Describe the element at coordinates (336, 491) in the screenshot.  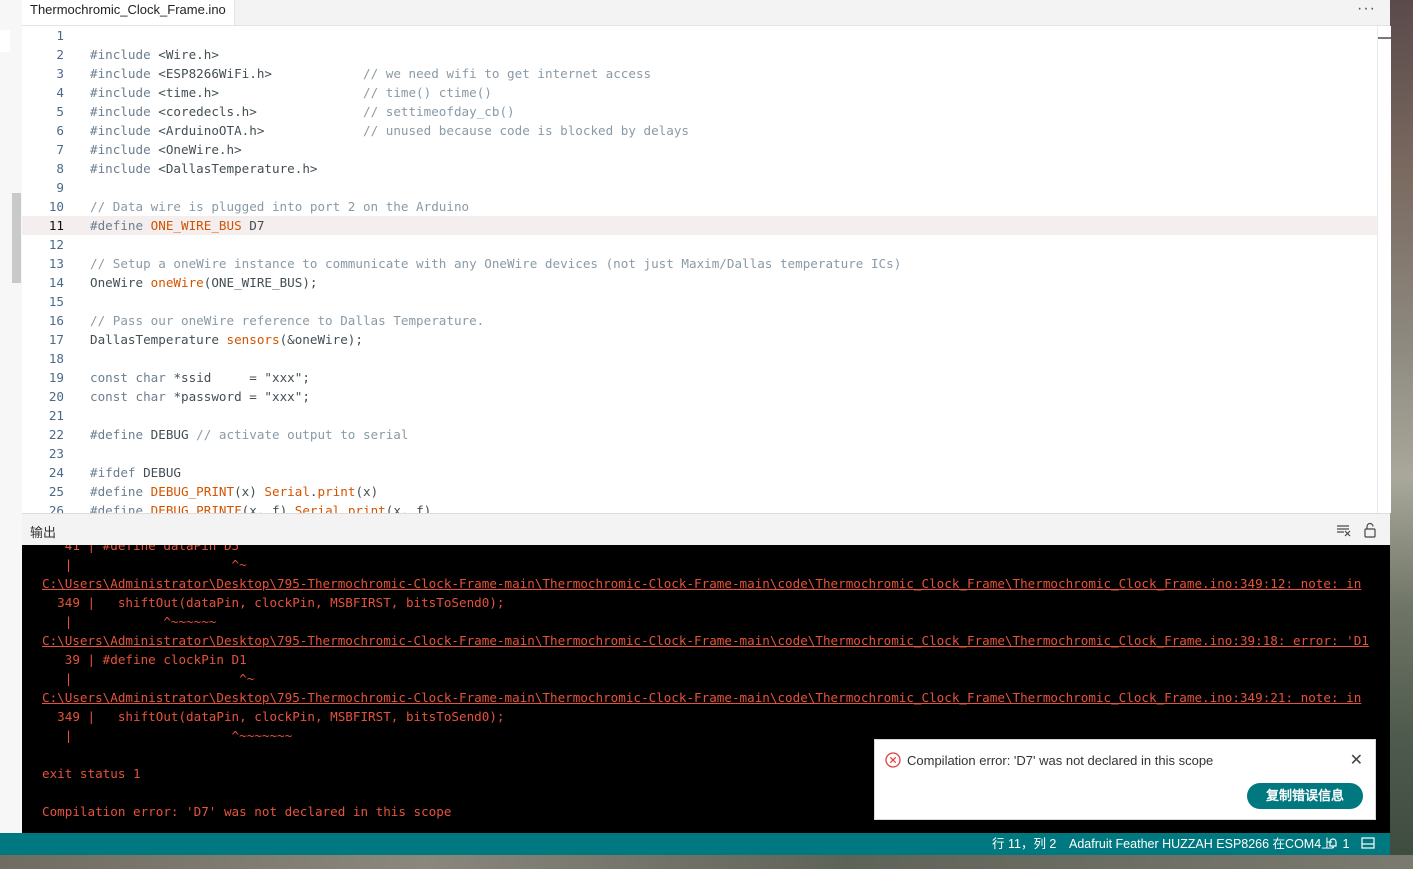
I see `code-token: print` at that location.